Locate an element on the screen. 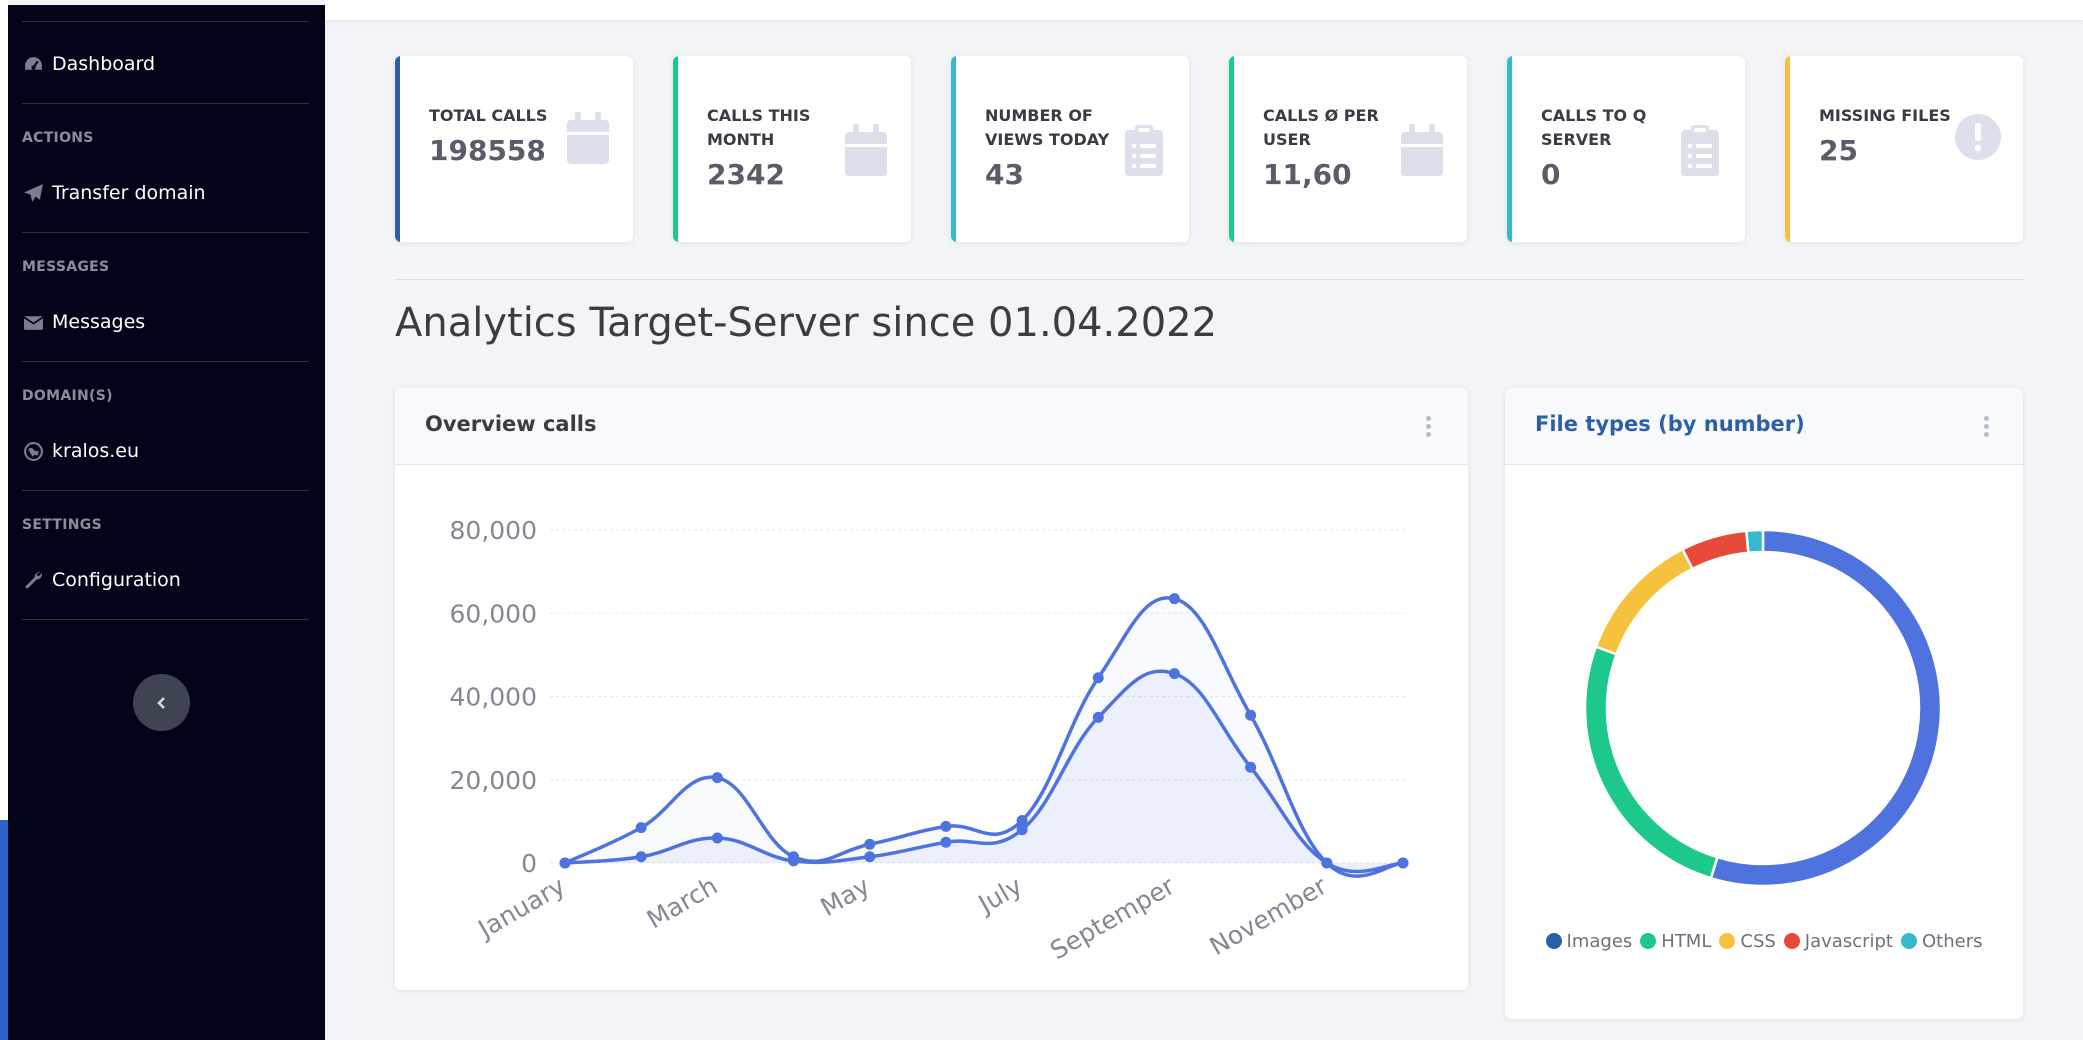 Image resolution: width=2083 pixels, height=1040 pixels. legend-item: Images is located at coordinates (1589, 942).